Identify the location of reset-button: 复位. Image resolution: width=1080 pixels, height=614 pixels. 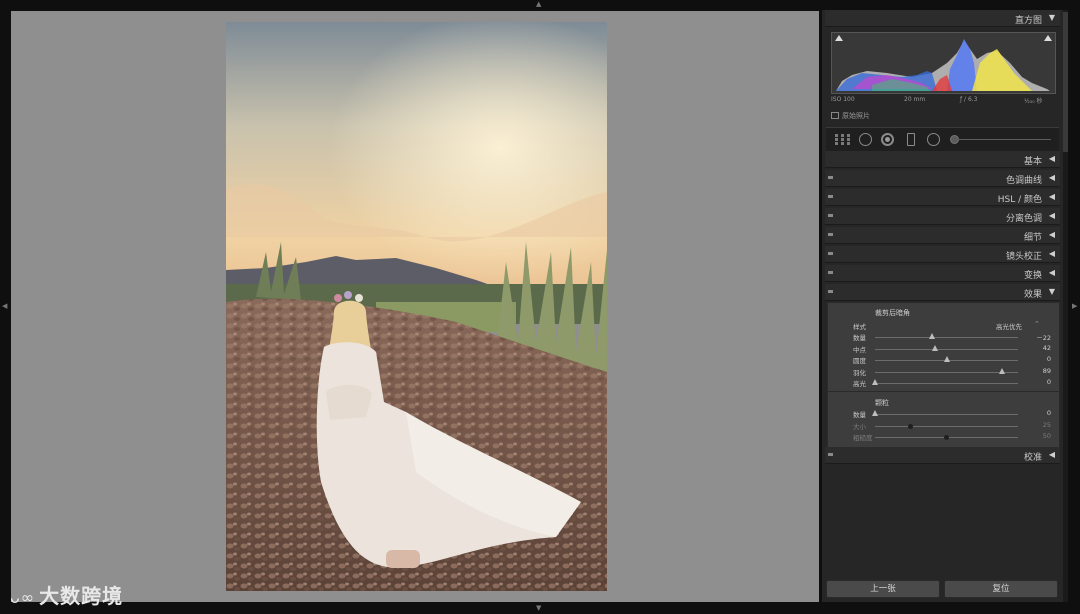
(1001, 589).